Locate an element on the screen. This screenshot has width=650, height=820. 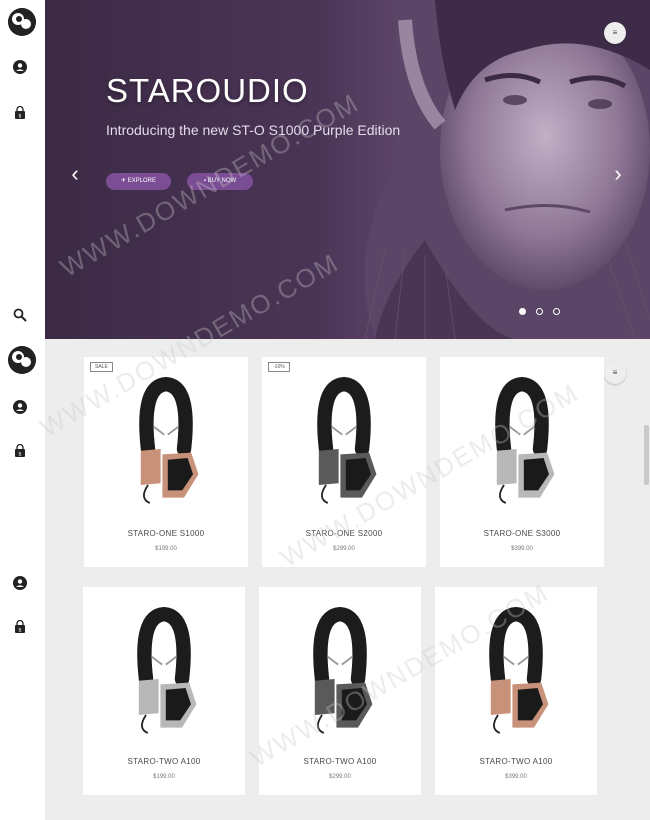
shopping-bag-icon-tertiary: $ is located at coordinates (22, 628).